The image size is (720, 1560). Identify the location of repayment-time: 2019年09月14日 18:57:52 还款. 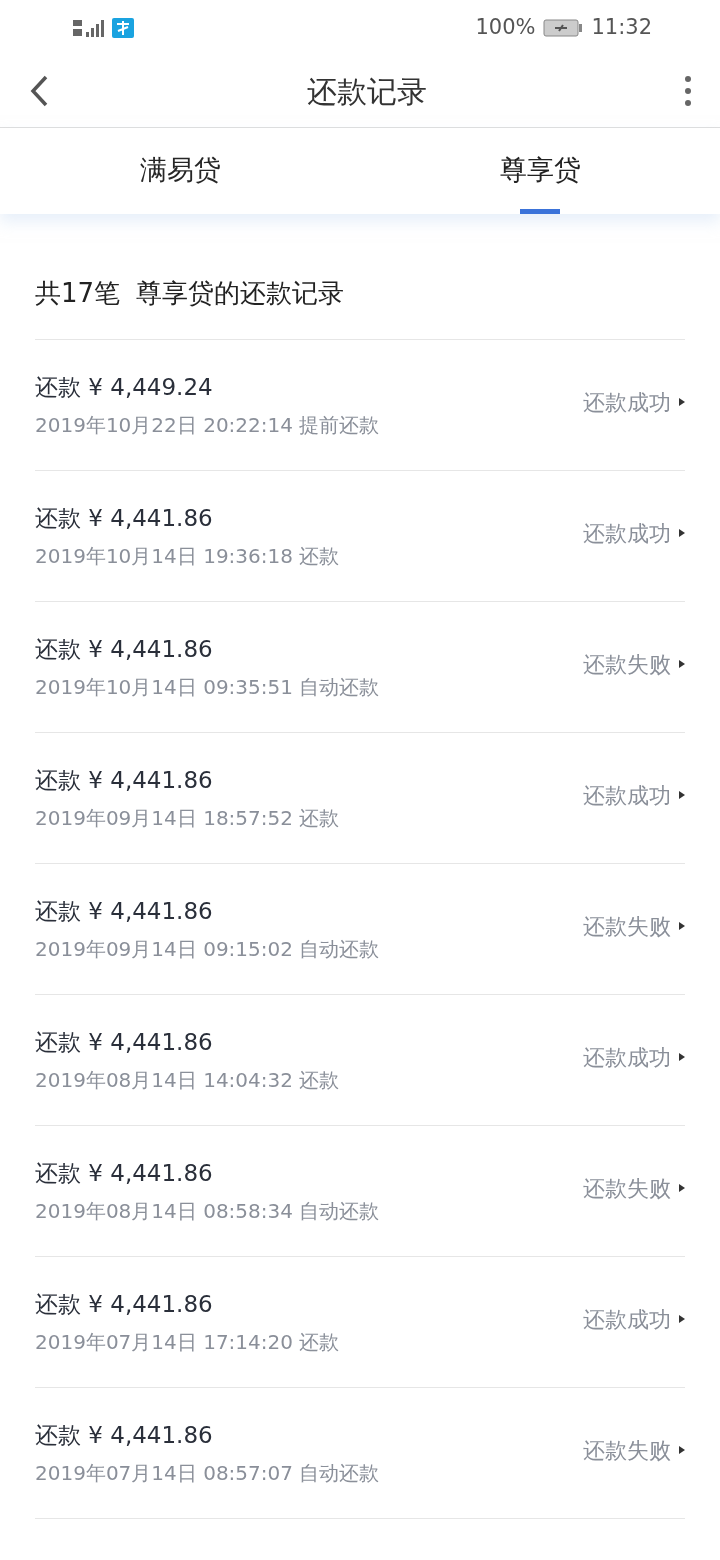
(187, 819).